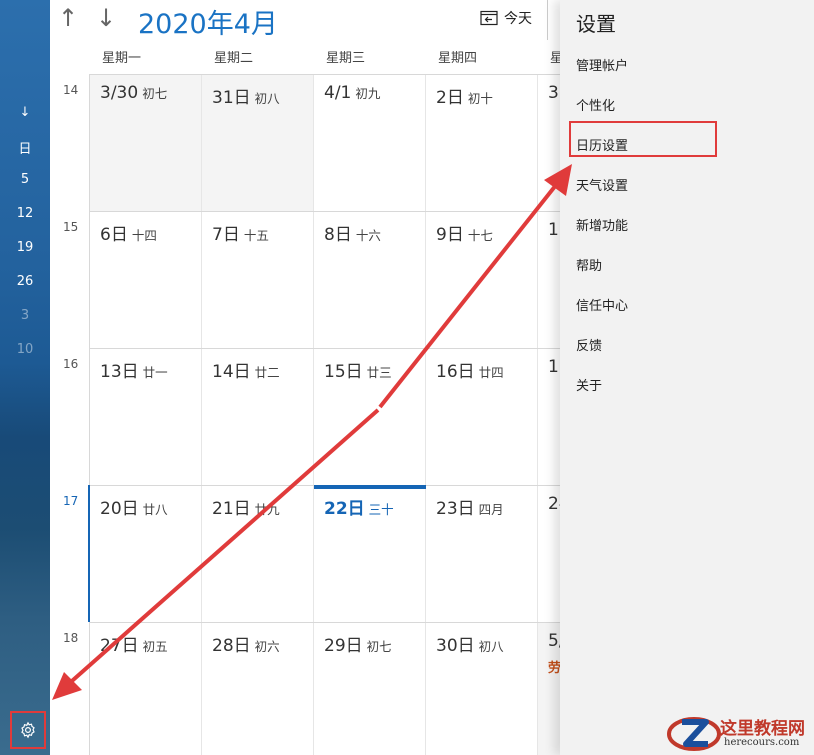  Describe the element at coordinates (482, 554) in the screenshot. I see `day-cell: 23日 四月` at that location.